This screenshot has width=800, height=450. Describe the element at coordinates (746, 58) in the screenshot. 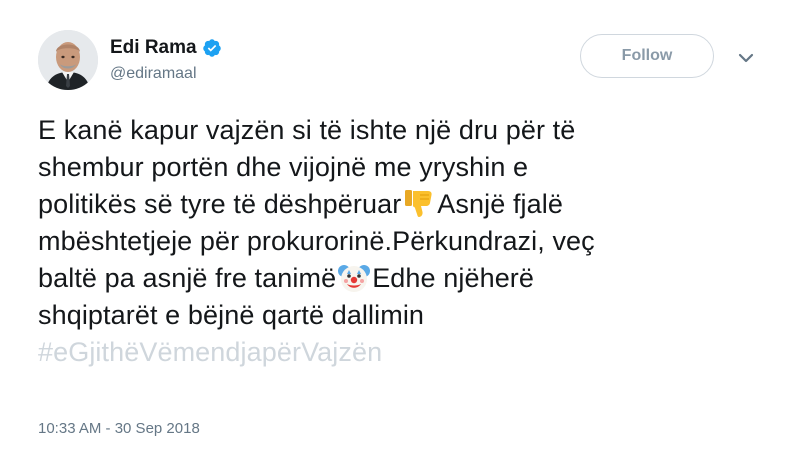

I see `chevron-down-icon` at that location.